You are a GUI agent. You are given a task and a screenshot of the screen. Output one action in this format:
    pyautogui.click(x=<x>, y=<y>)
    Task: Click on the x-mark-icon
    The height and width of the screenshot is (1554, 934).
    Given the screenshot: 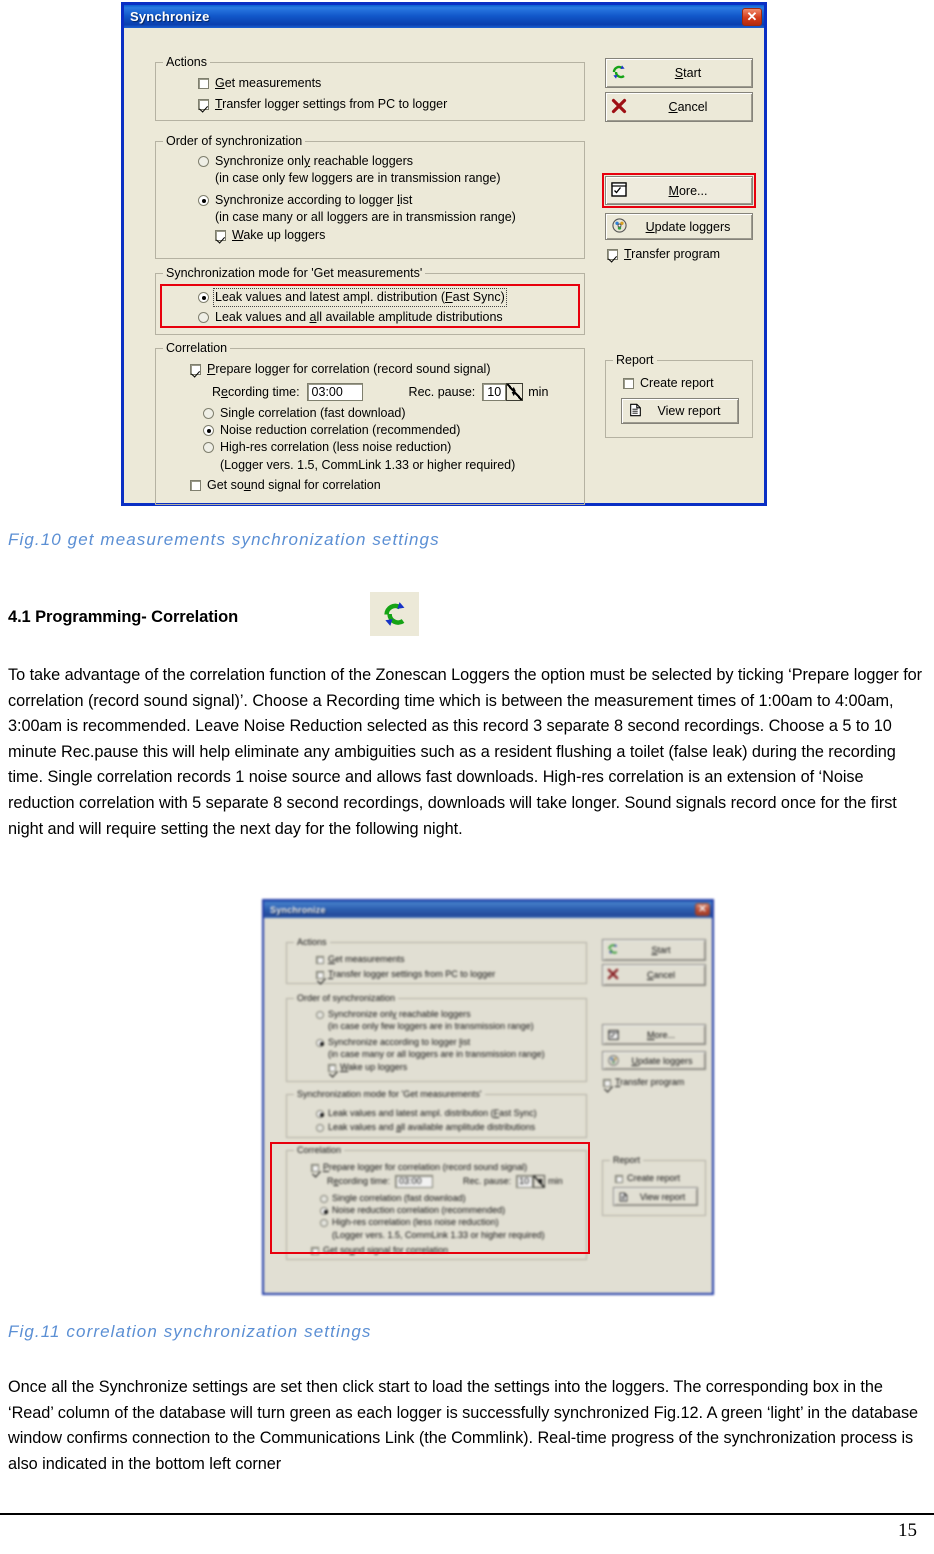 What is the action you would take?
    pyautogui.click(x=619, y=107)
    